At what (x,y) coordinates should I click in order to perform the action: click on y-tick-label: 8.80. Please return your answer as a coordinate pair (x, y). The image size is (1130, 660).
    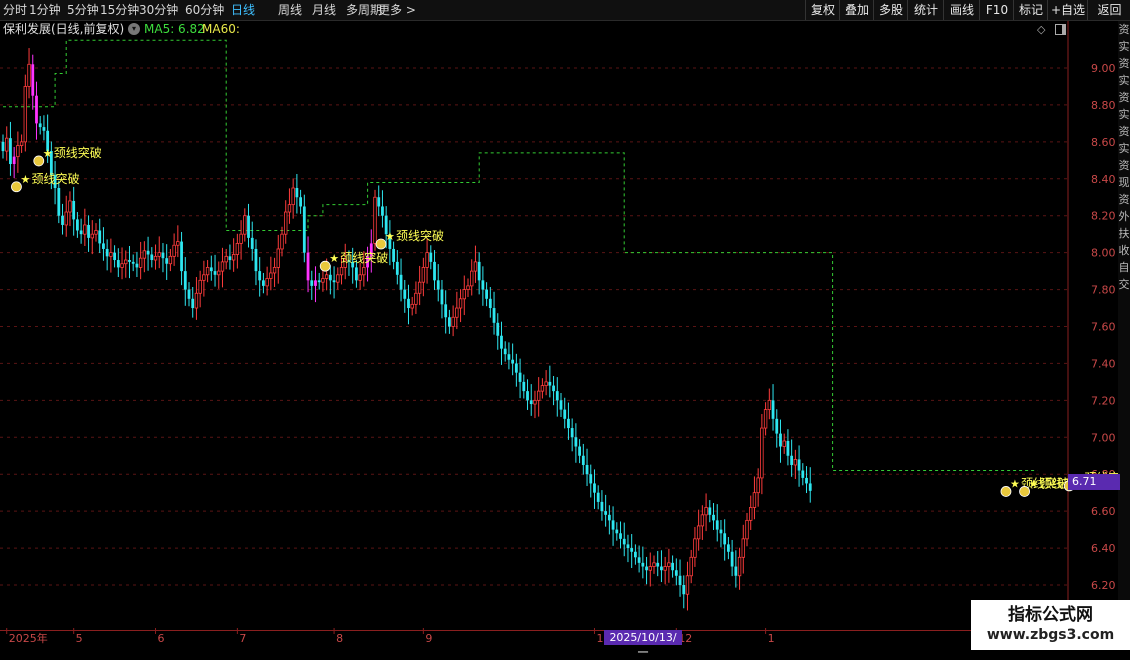
    Looking at the image, I should click on (1103, 105).